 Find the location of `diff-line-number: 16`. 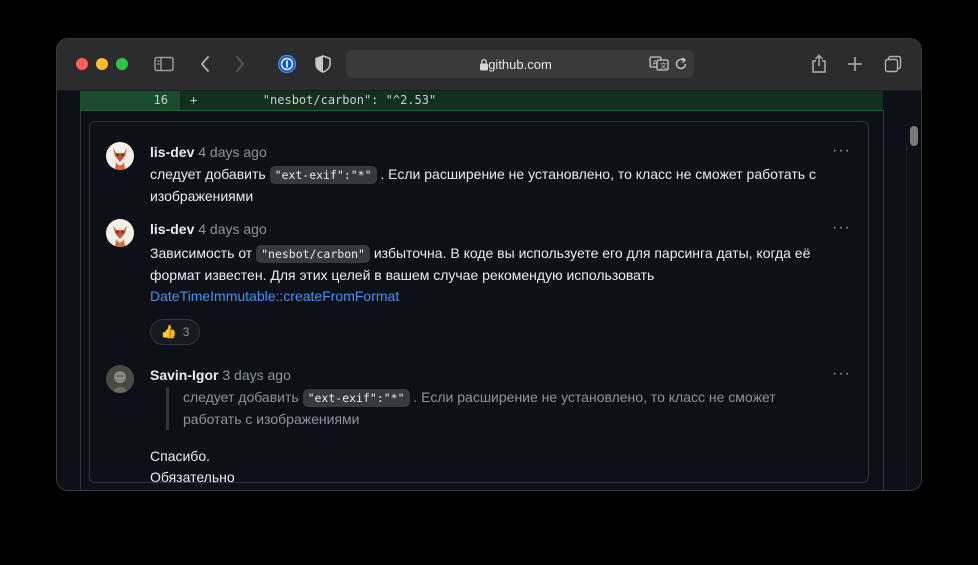

diff-line-number: 16 is located at coordinates (130, 100).